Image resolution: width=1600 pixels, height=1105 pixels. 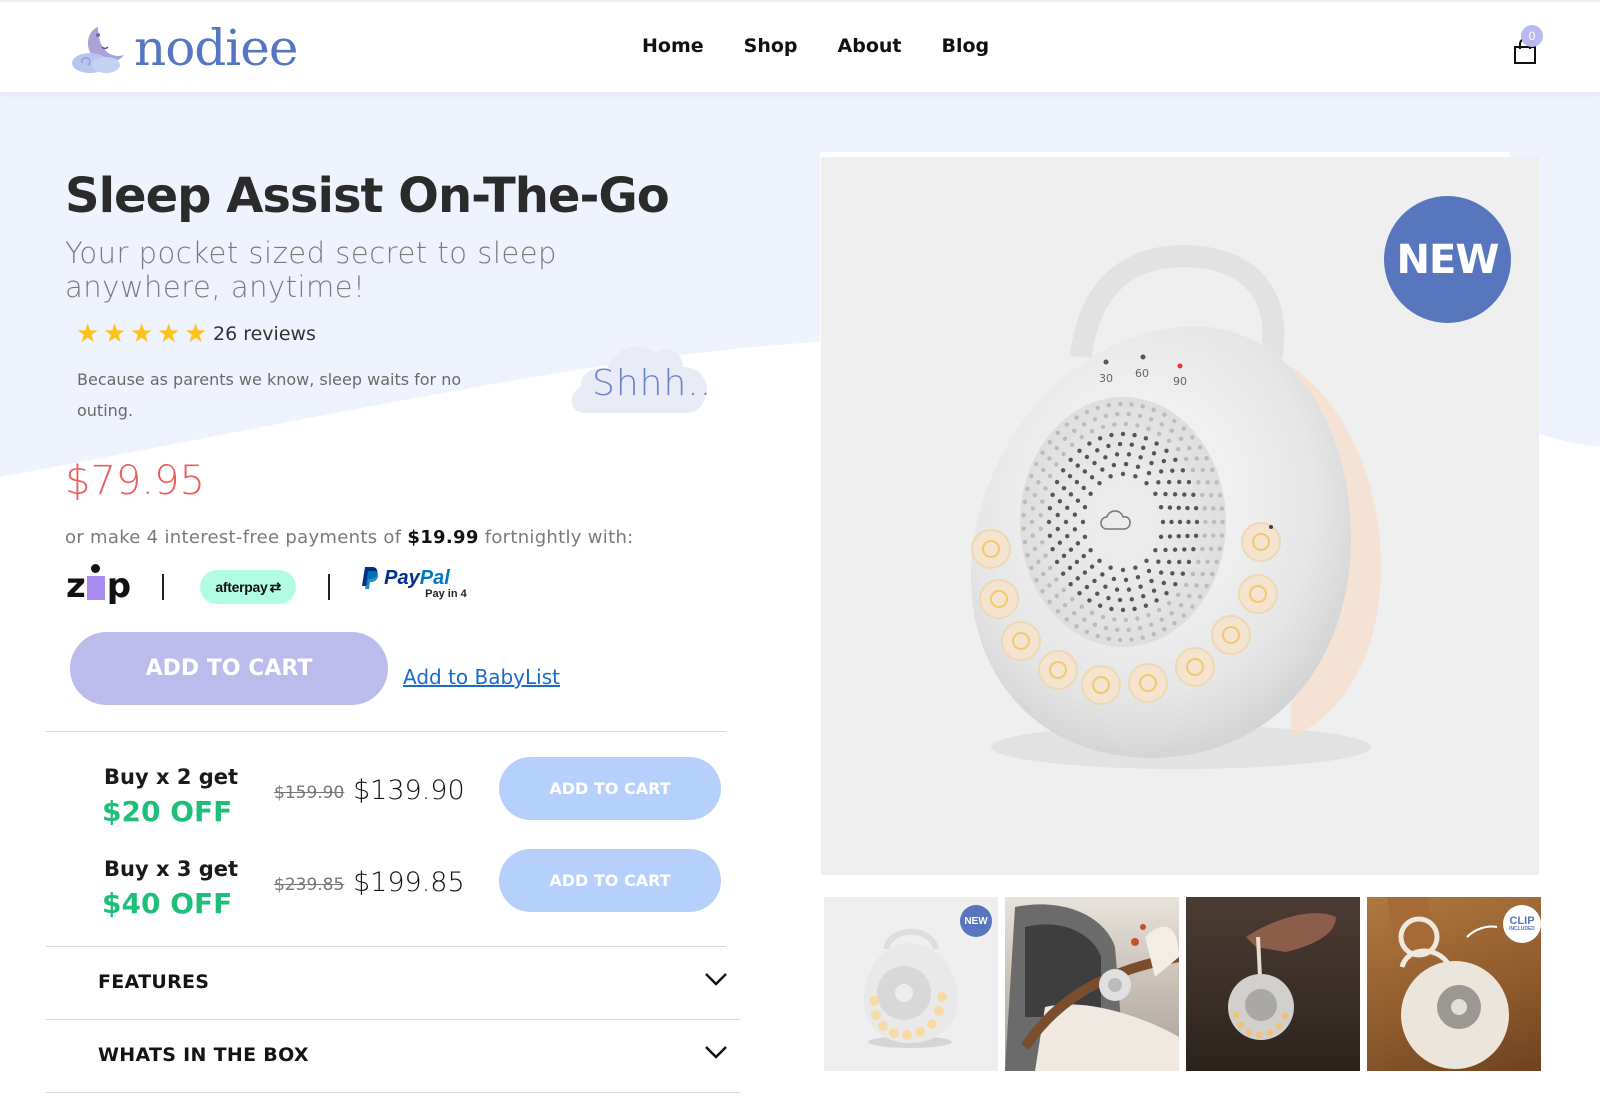 I want to click on thumbnail-stroller-lifestyle, so click(x=1092, y=984).